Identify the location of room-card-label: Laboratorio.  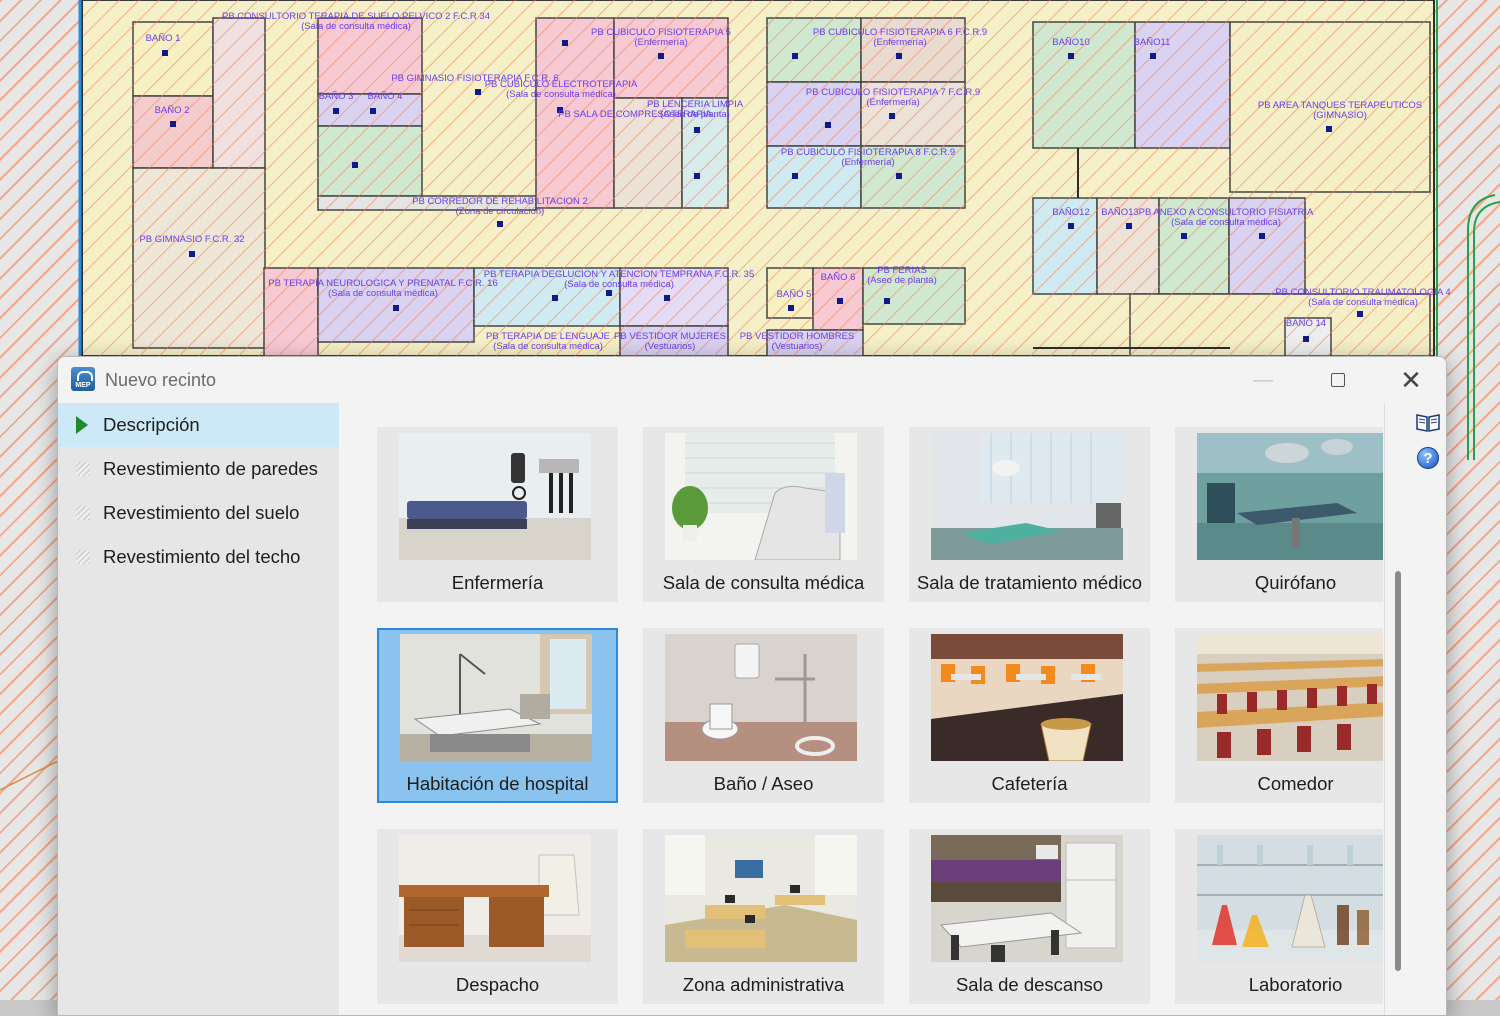
(1295, 984).